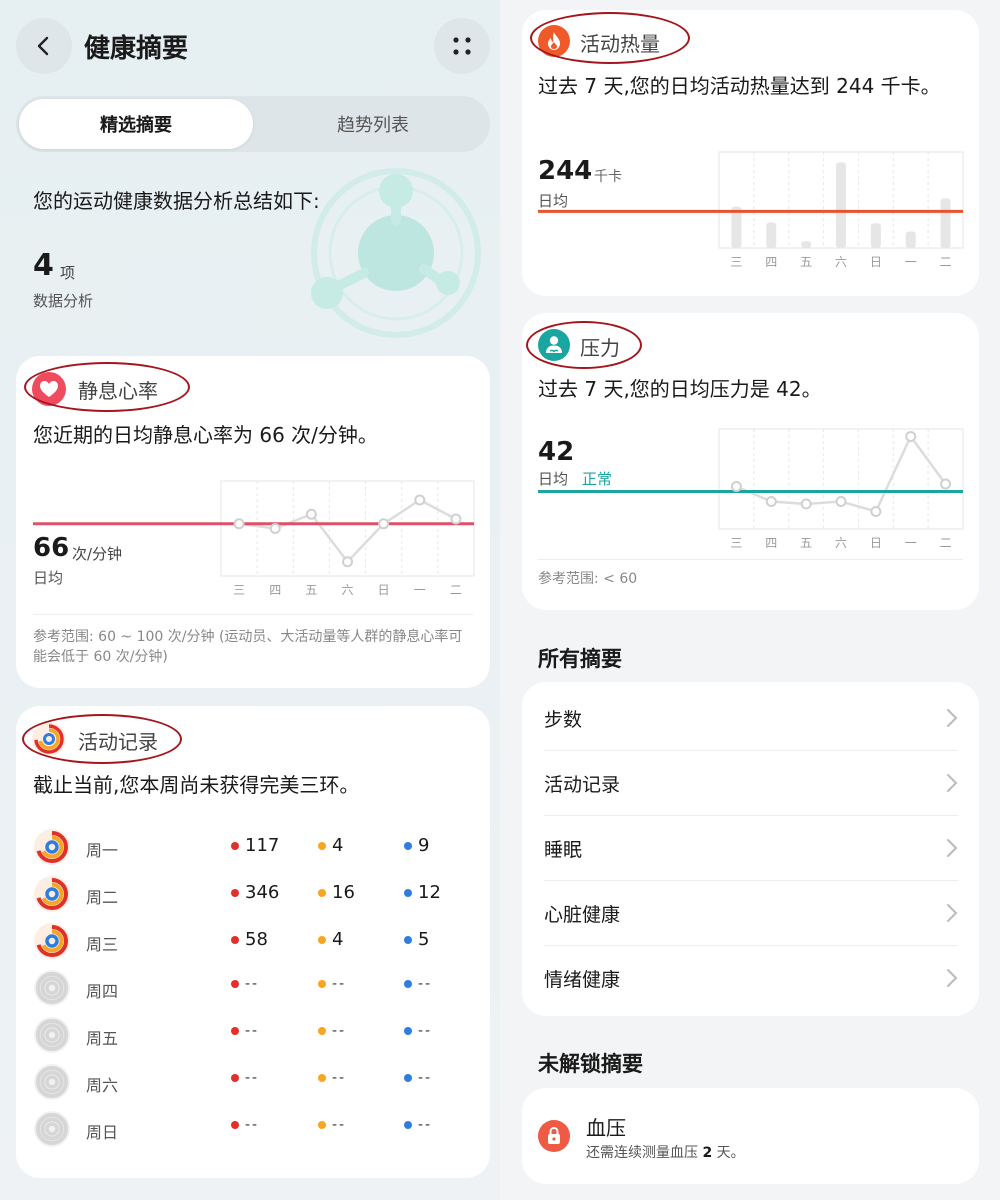 The image size is (1000, 1200). I want to click on activity-row: 周三 58 4 5, so click(253, 942).